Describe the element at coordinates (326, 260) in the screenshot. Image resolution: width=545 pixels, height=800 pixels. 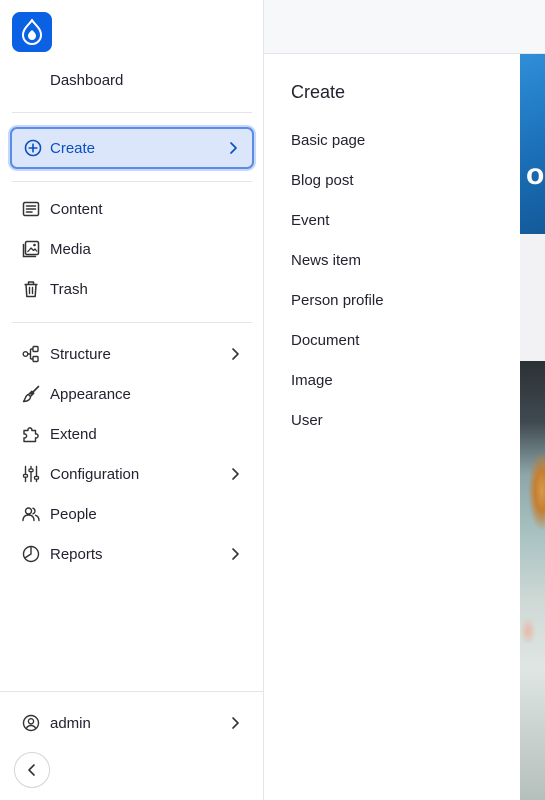
I see `create-news-item-link: News item` at that location.